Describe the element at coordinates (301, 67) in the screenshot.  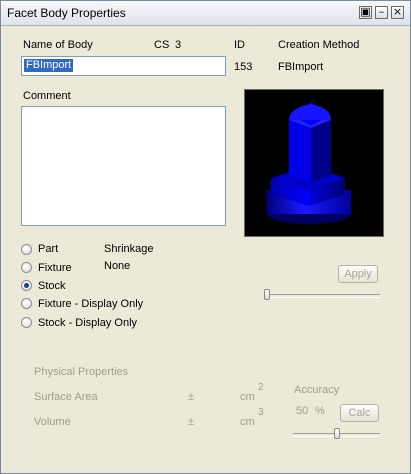
I see `creation-method-value: FBImport` at that location.